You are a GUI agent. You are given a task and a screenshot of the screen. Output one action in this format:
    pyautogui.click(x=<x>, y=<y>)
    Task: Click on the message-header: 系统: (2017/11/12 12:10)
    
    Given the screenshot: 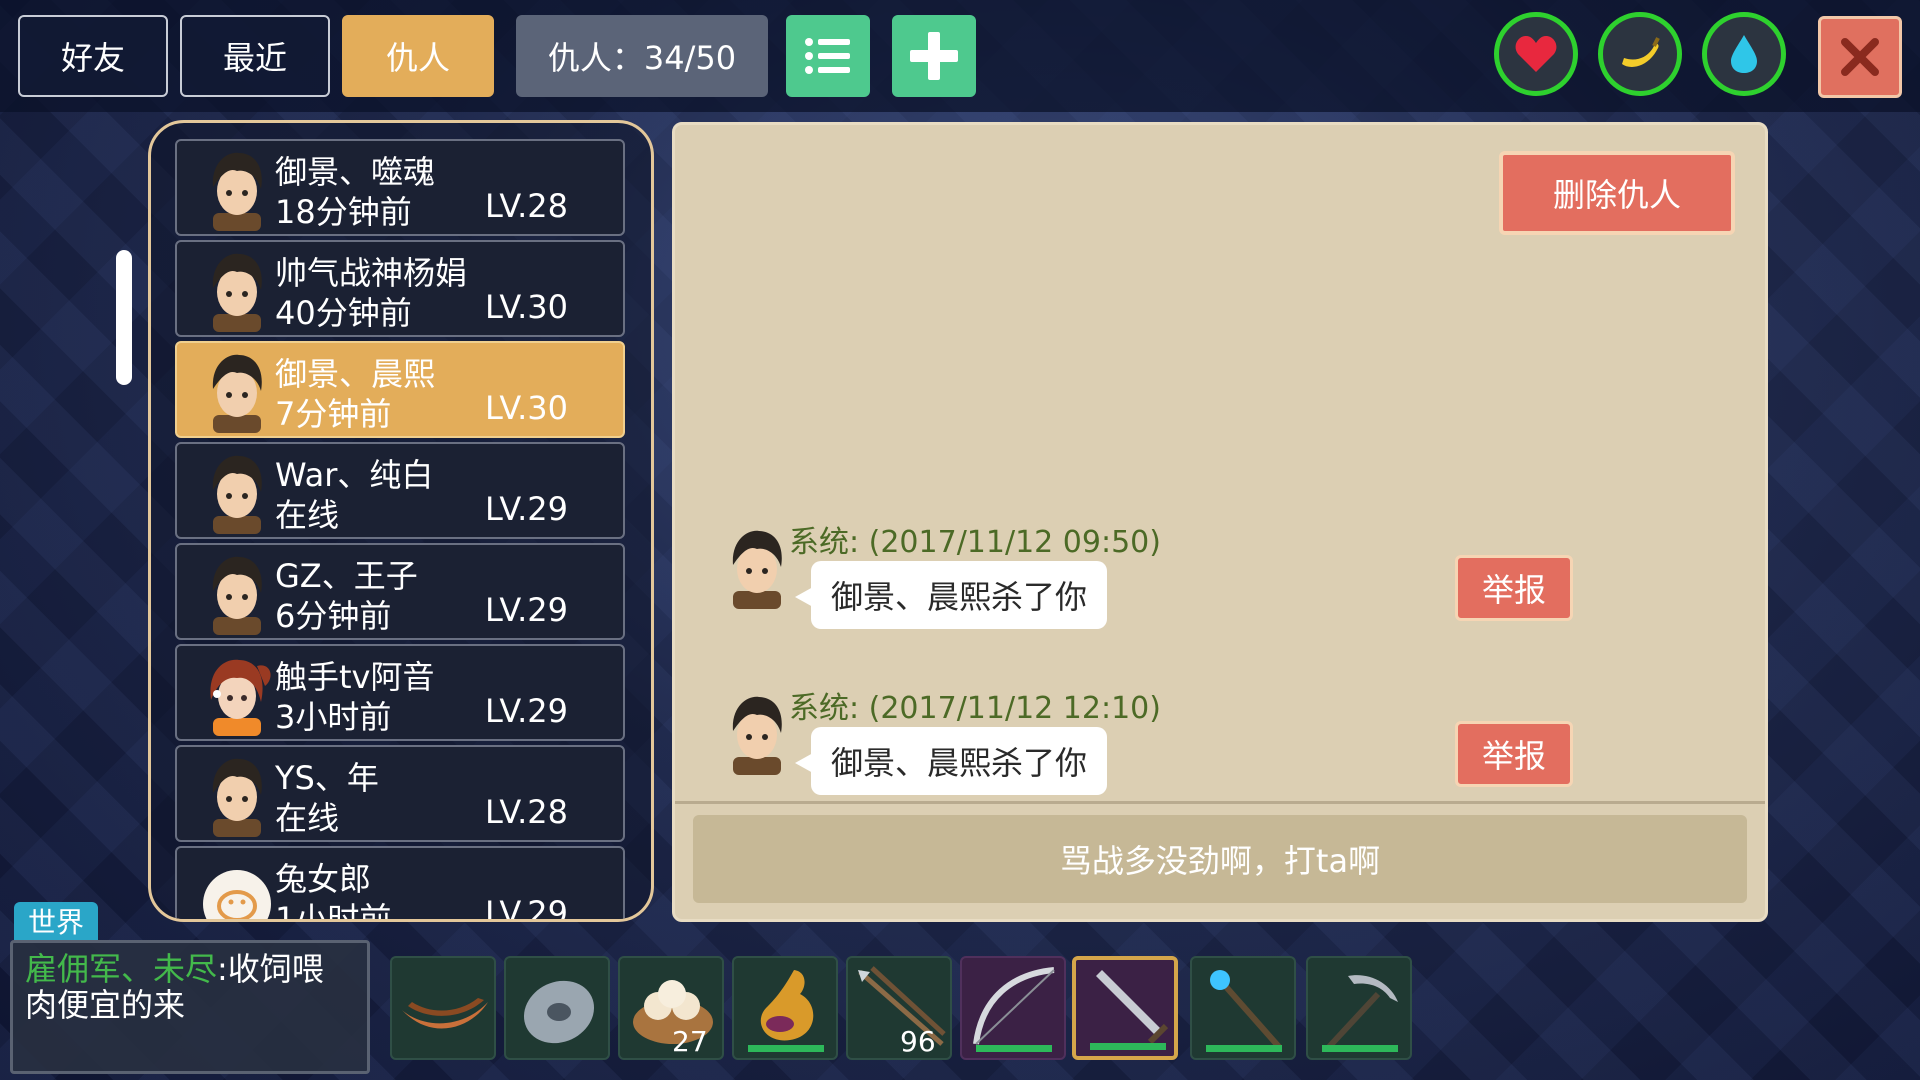 What is the action you would take?
    pyautogui.click(x=975, y=708)
    